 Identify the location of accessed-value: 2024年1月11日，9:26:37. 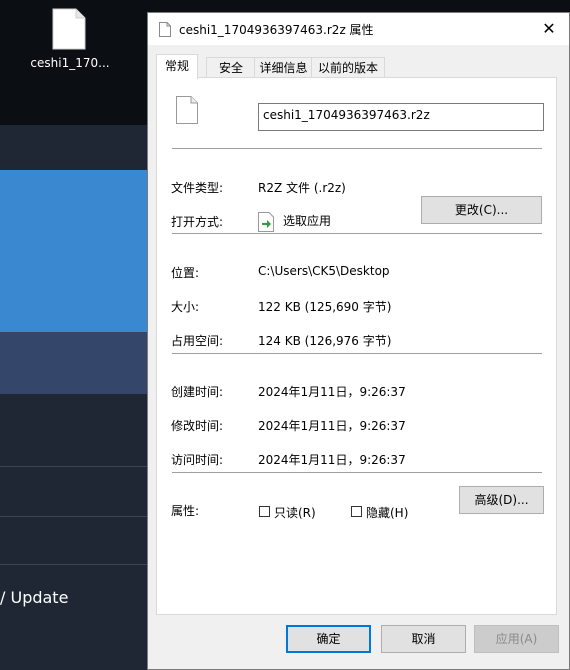
(332, 460).